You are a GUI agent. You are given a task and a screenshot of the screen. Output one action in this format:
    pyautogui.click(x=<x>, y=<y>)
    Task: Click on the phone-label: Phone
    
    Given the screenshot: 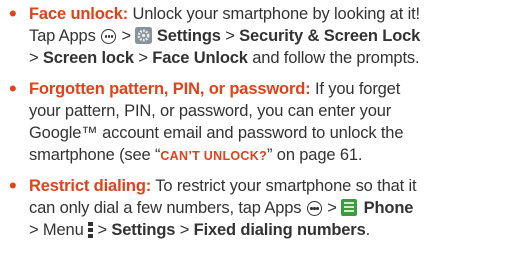 What is the action you would take?
    pyautogui.click(x=388, y=208)
    